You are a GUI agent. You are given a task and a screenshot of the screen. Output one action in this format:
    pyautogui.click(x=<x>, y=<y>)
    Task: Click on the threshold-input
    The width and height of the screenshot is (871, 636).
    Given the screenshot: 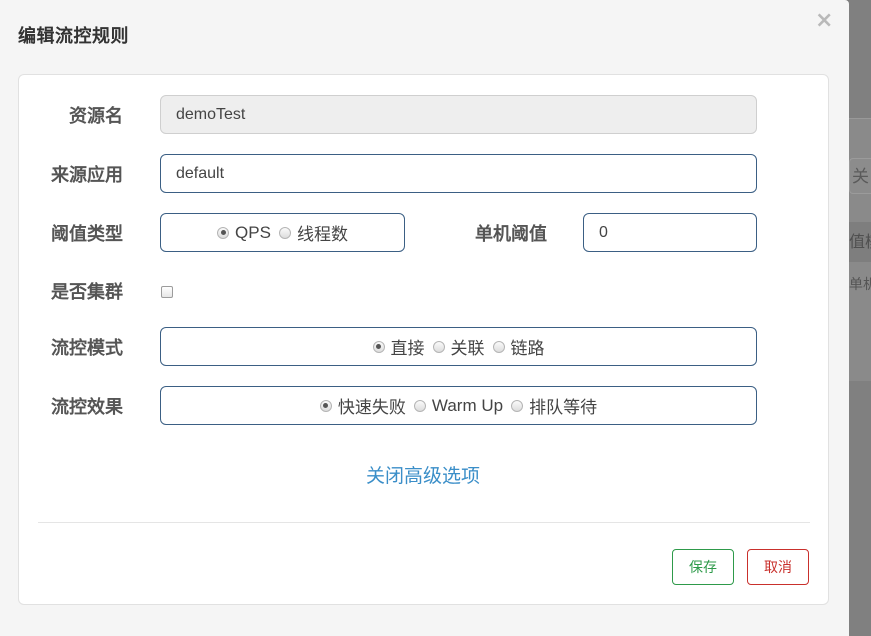 What is the action you would take?
    pyautogui.click(x=670, y=232)
    